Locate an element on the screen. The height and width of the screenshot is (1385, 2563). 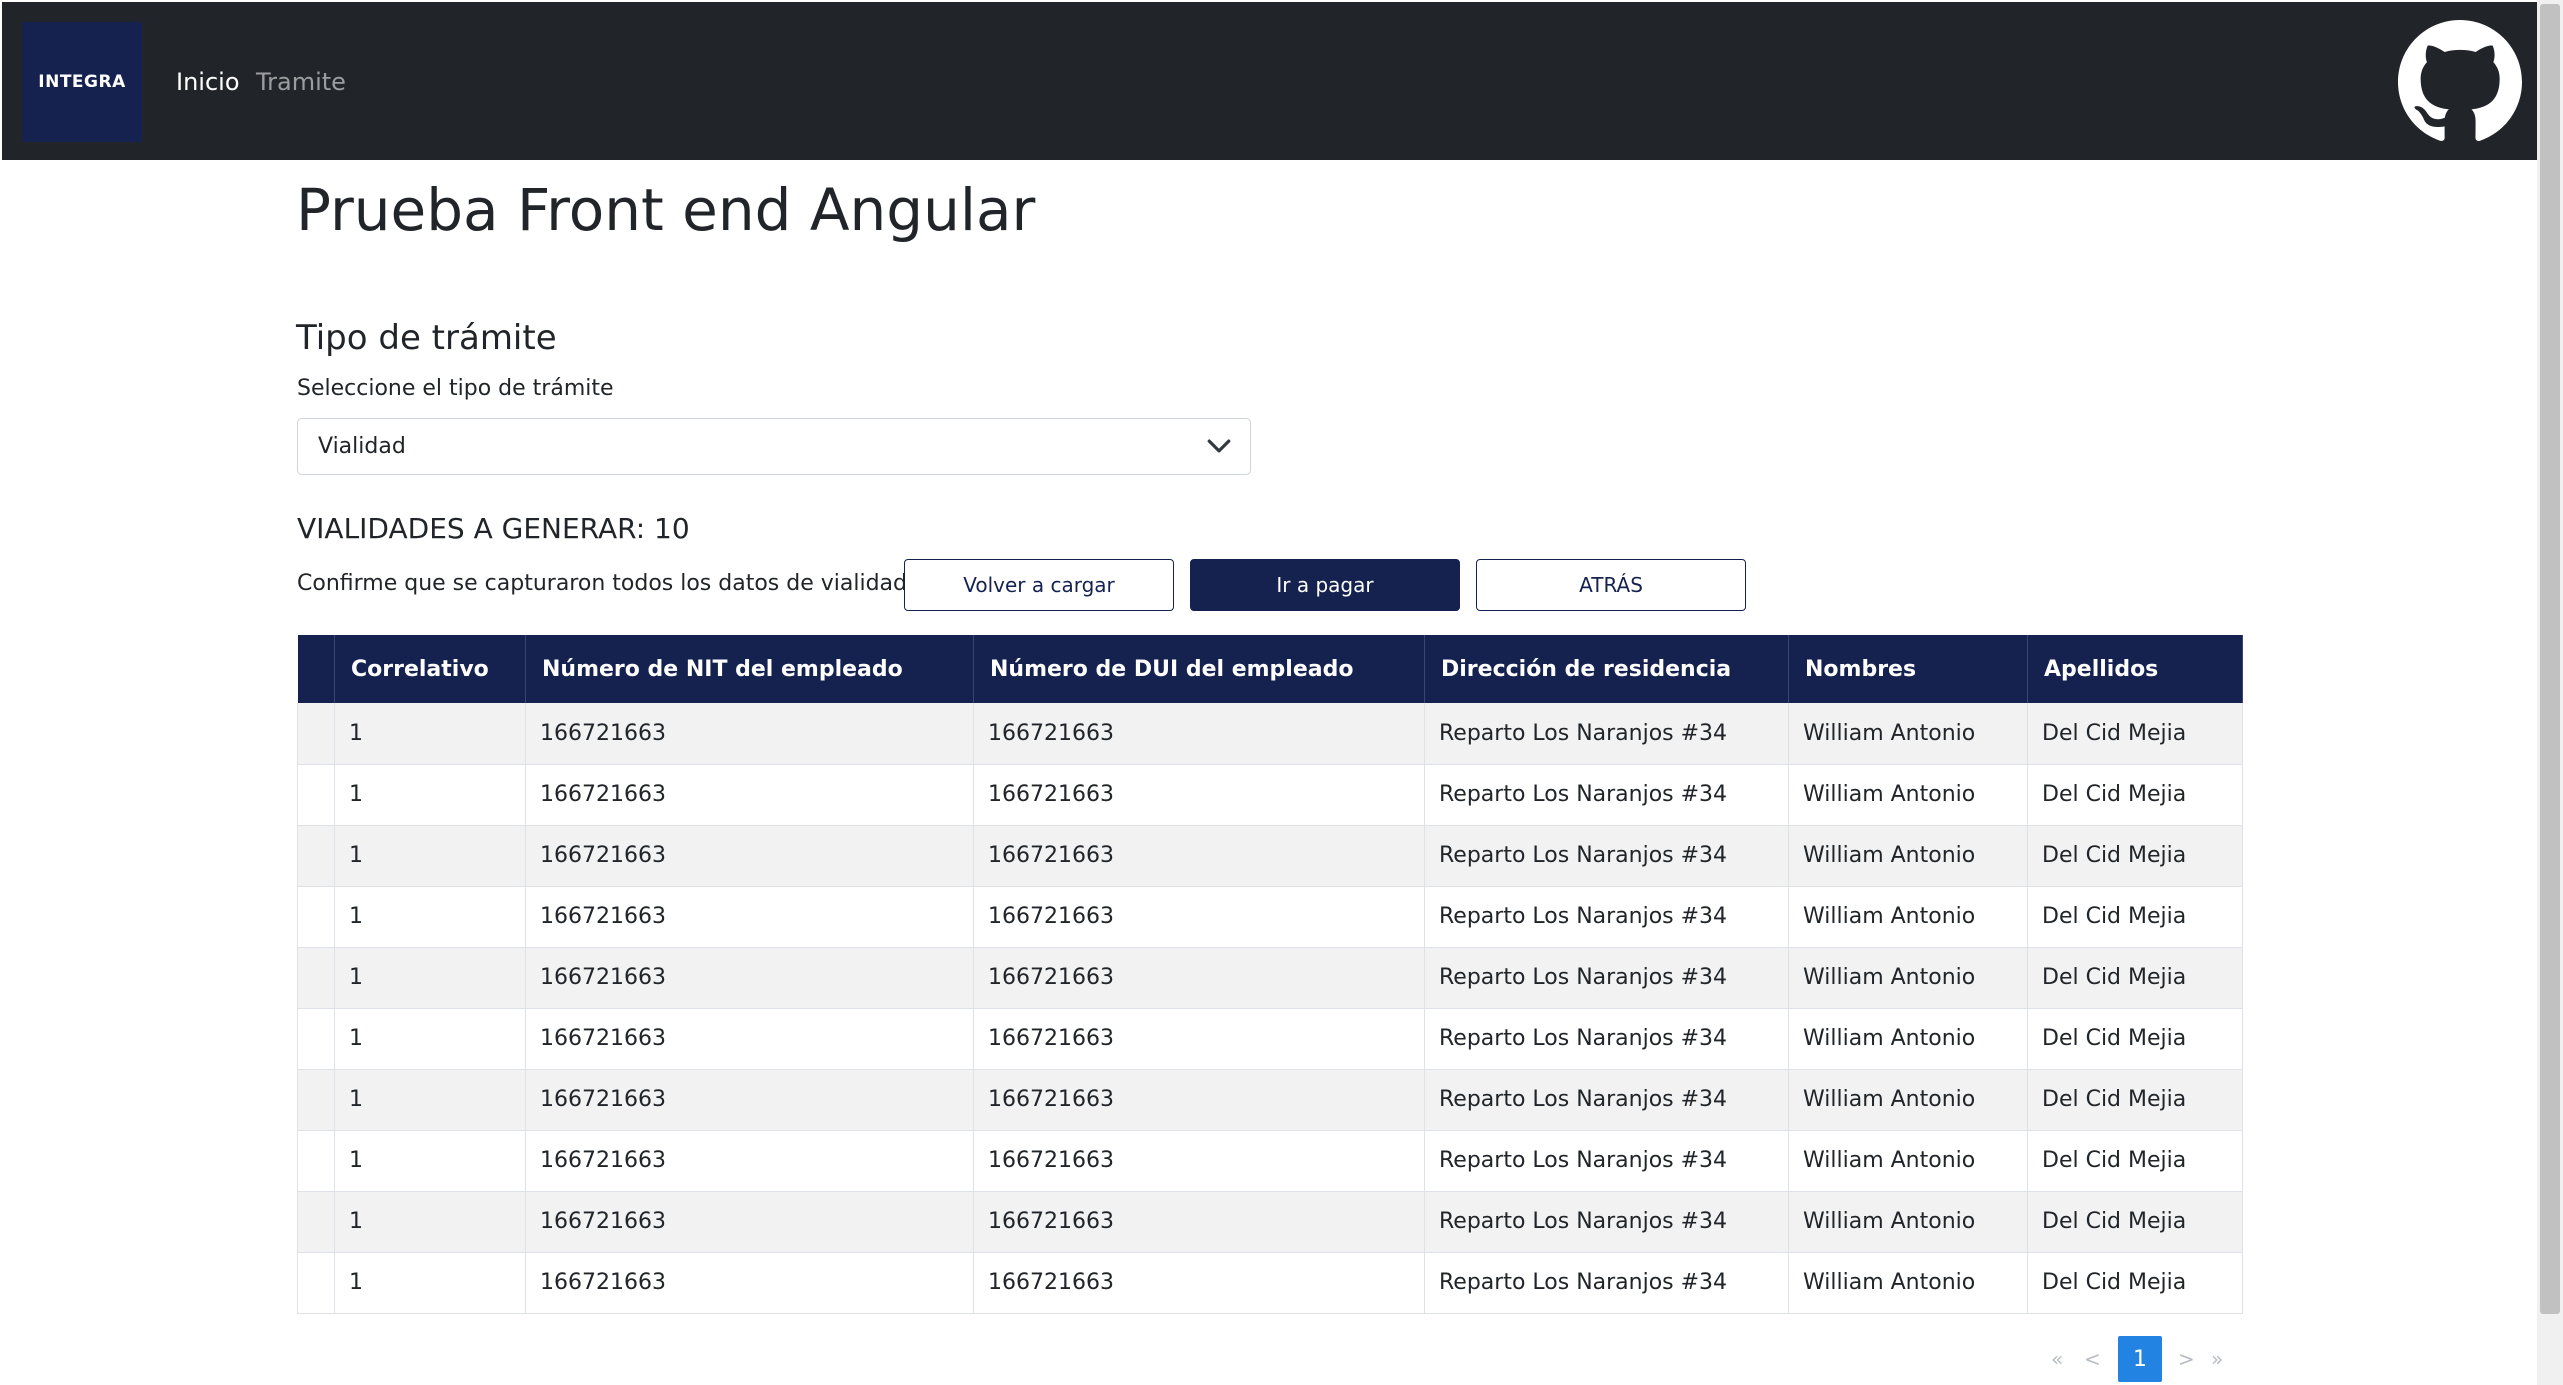
select-label: Seleccione el tipo de trámite is located at coordinates (455, 388).